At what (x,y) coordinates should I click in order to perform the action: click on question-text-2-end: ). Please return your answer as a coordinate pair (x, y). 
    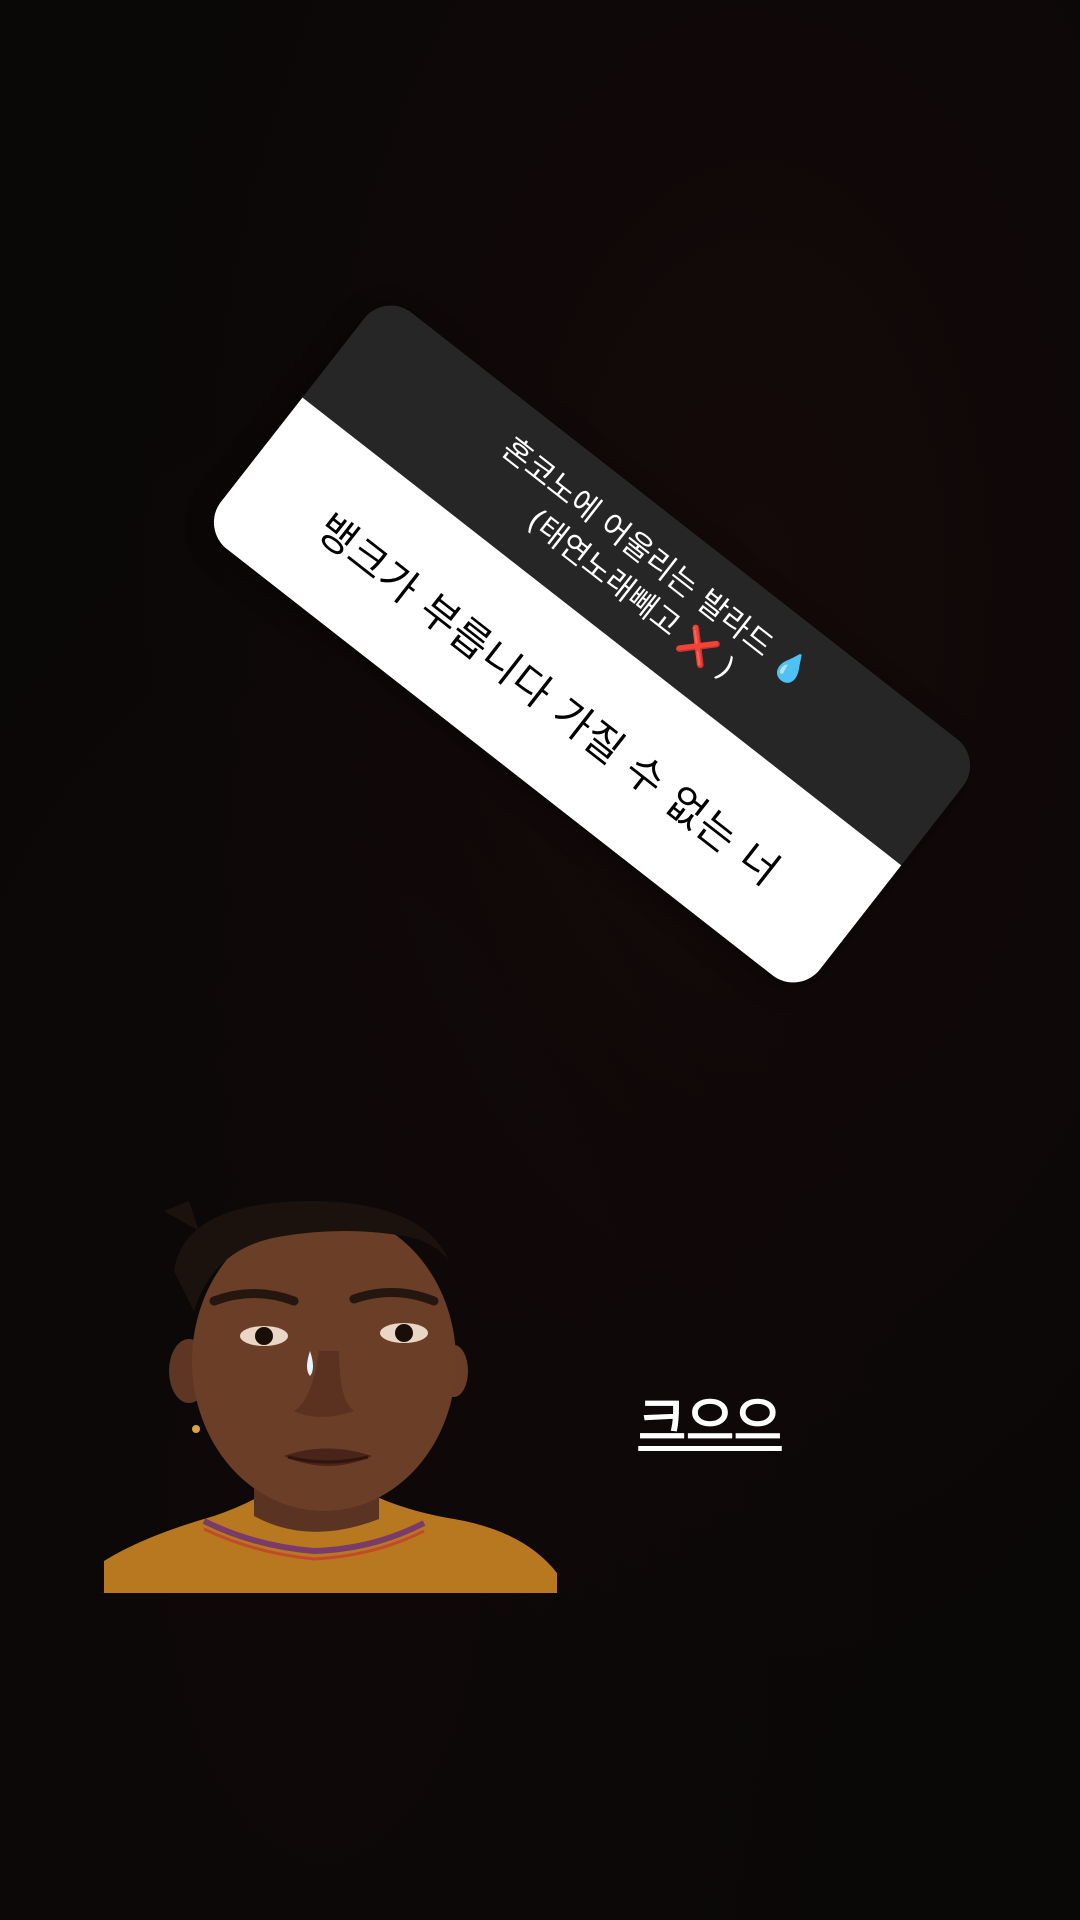
    Looking at the image, I should click on (725, 668).